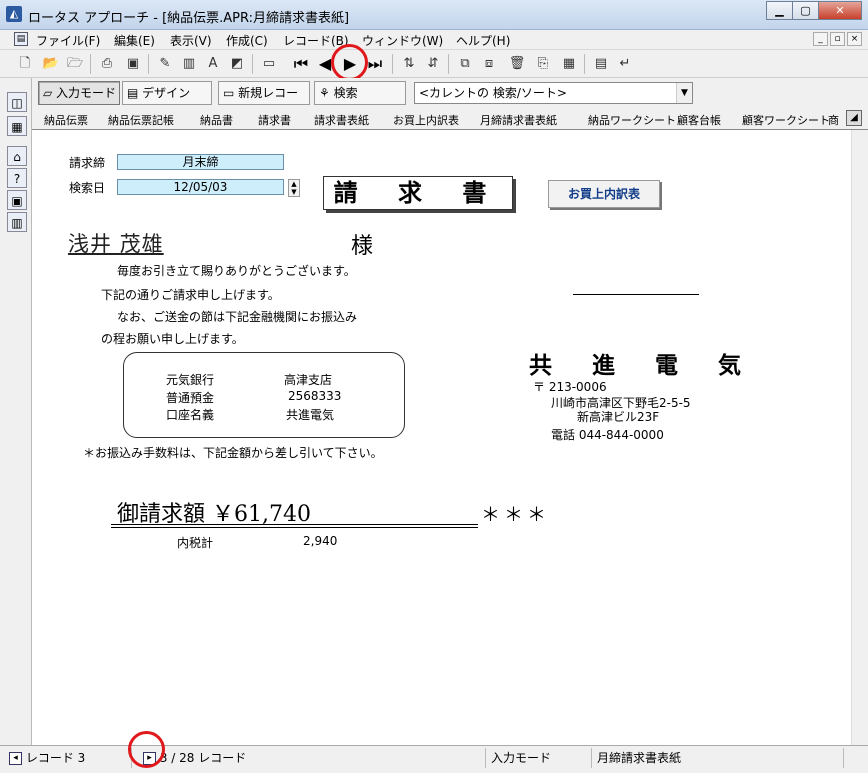  Describe the element at coordinates (483, 40) in the screenshot. I see `menu-help: ヘルプ(H)` at that location.